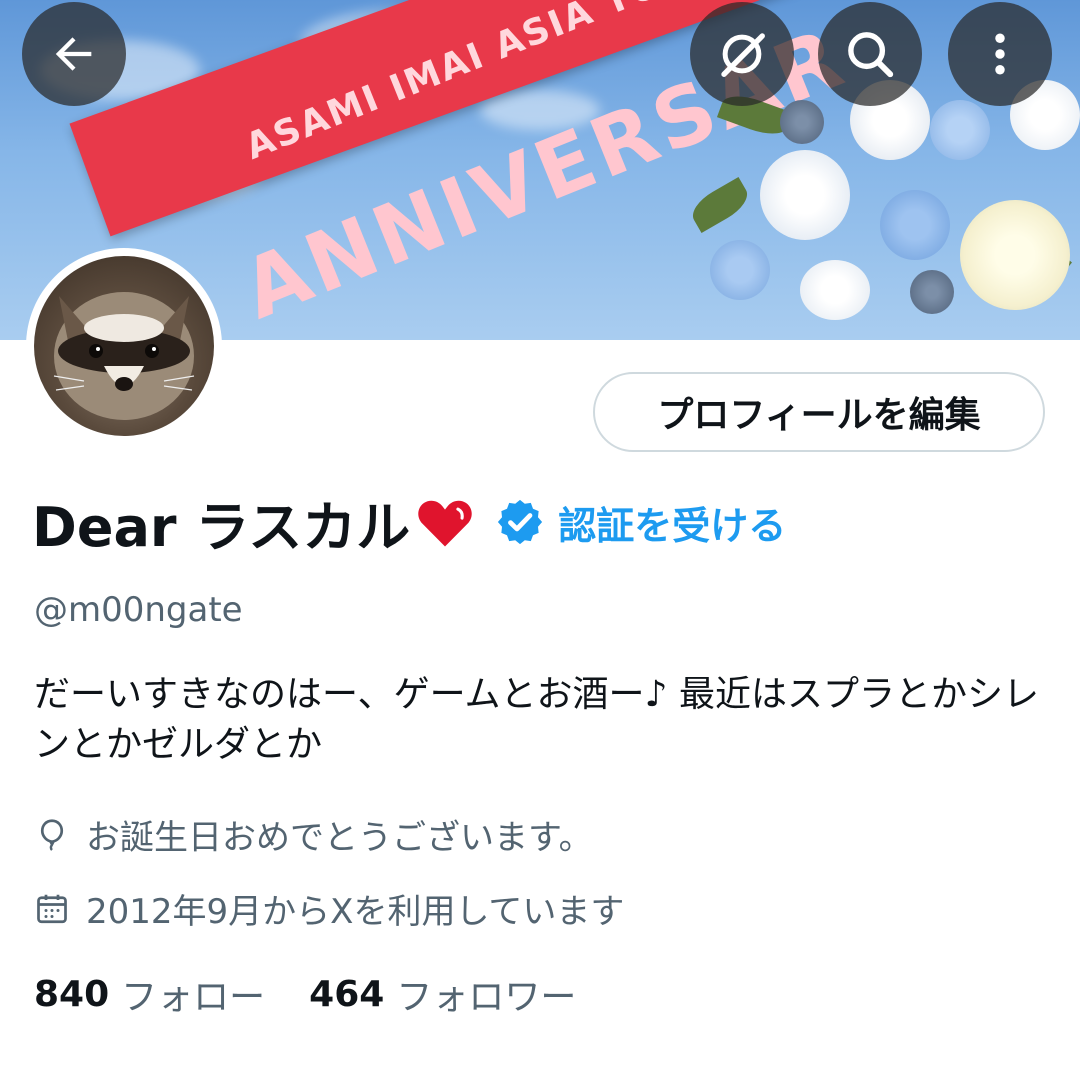 The height and width of the screenshot is (1069, 1080). I want to click on name-row: Dear ラスカル 認証を受ける, so click(409, 522).